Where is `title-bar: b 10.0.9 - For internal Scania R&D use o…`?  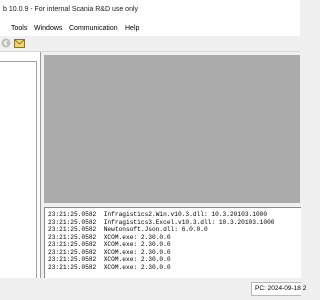
title-bar: b 10.0.9 - For internal Scania R&D use o… is located at coordinates (150, 11).